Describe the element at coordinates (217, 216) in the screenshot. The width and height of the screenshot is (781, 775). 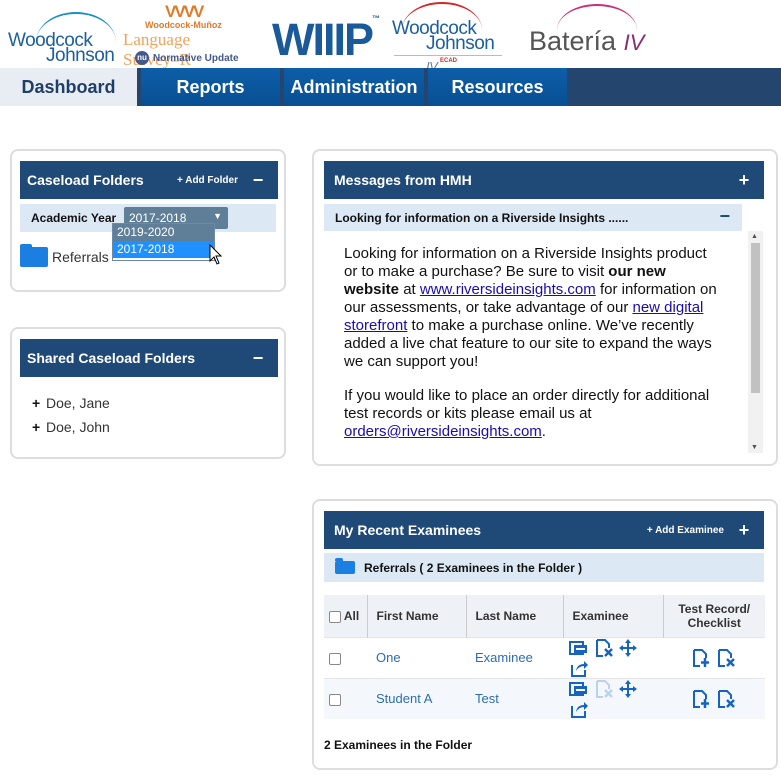
I see `chevron-down-icon: ▼` at that location.